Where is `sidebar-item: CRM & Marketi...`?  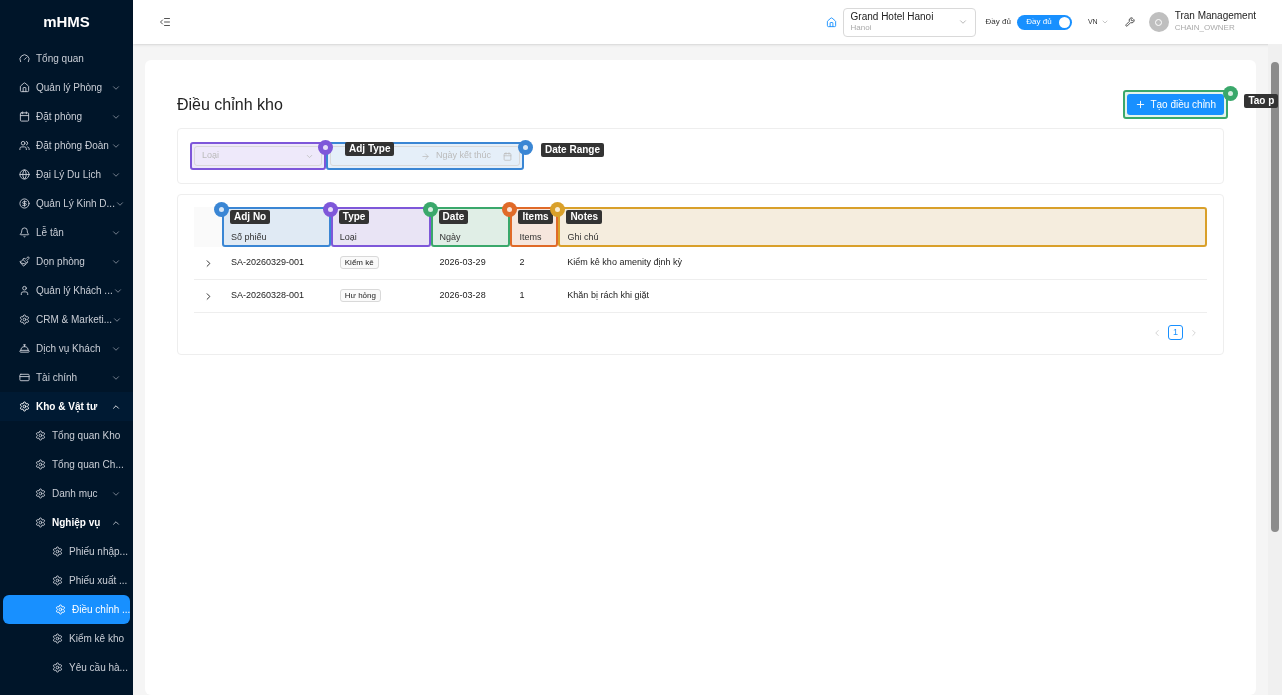
sidebar-item: CRM & Marketi... is located at coordinates (66, 319).